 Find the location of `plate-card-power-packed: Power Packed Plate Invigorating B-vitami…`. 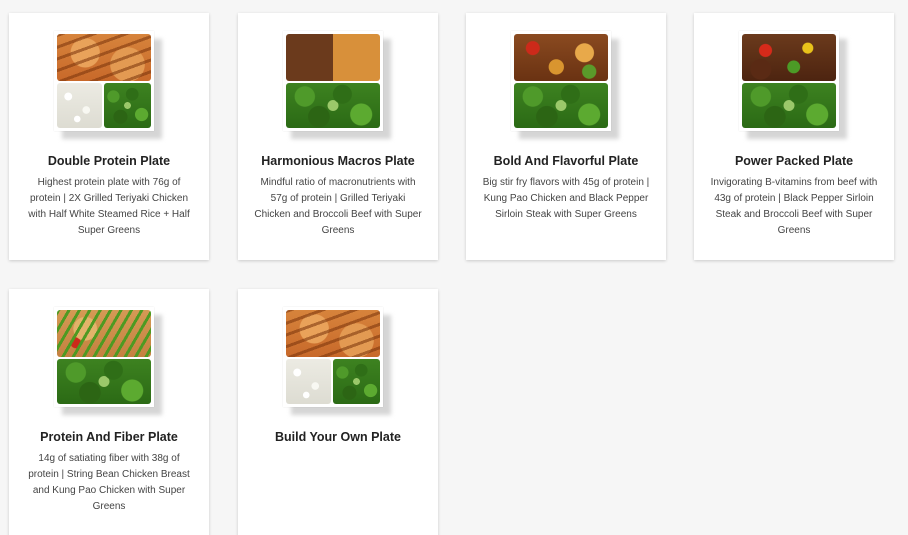

plate-card-power-packed: Power Packed Plate Invigorating B-vitami… is located at coordinates (794, 136).